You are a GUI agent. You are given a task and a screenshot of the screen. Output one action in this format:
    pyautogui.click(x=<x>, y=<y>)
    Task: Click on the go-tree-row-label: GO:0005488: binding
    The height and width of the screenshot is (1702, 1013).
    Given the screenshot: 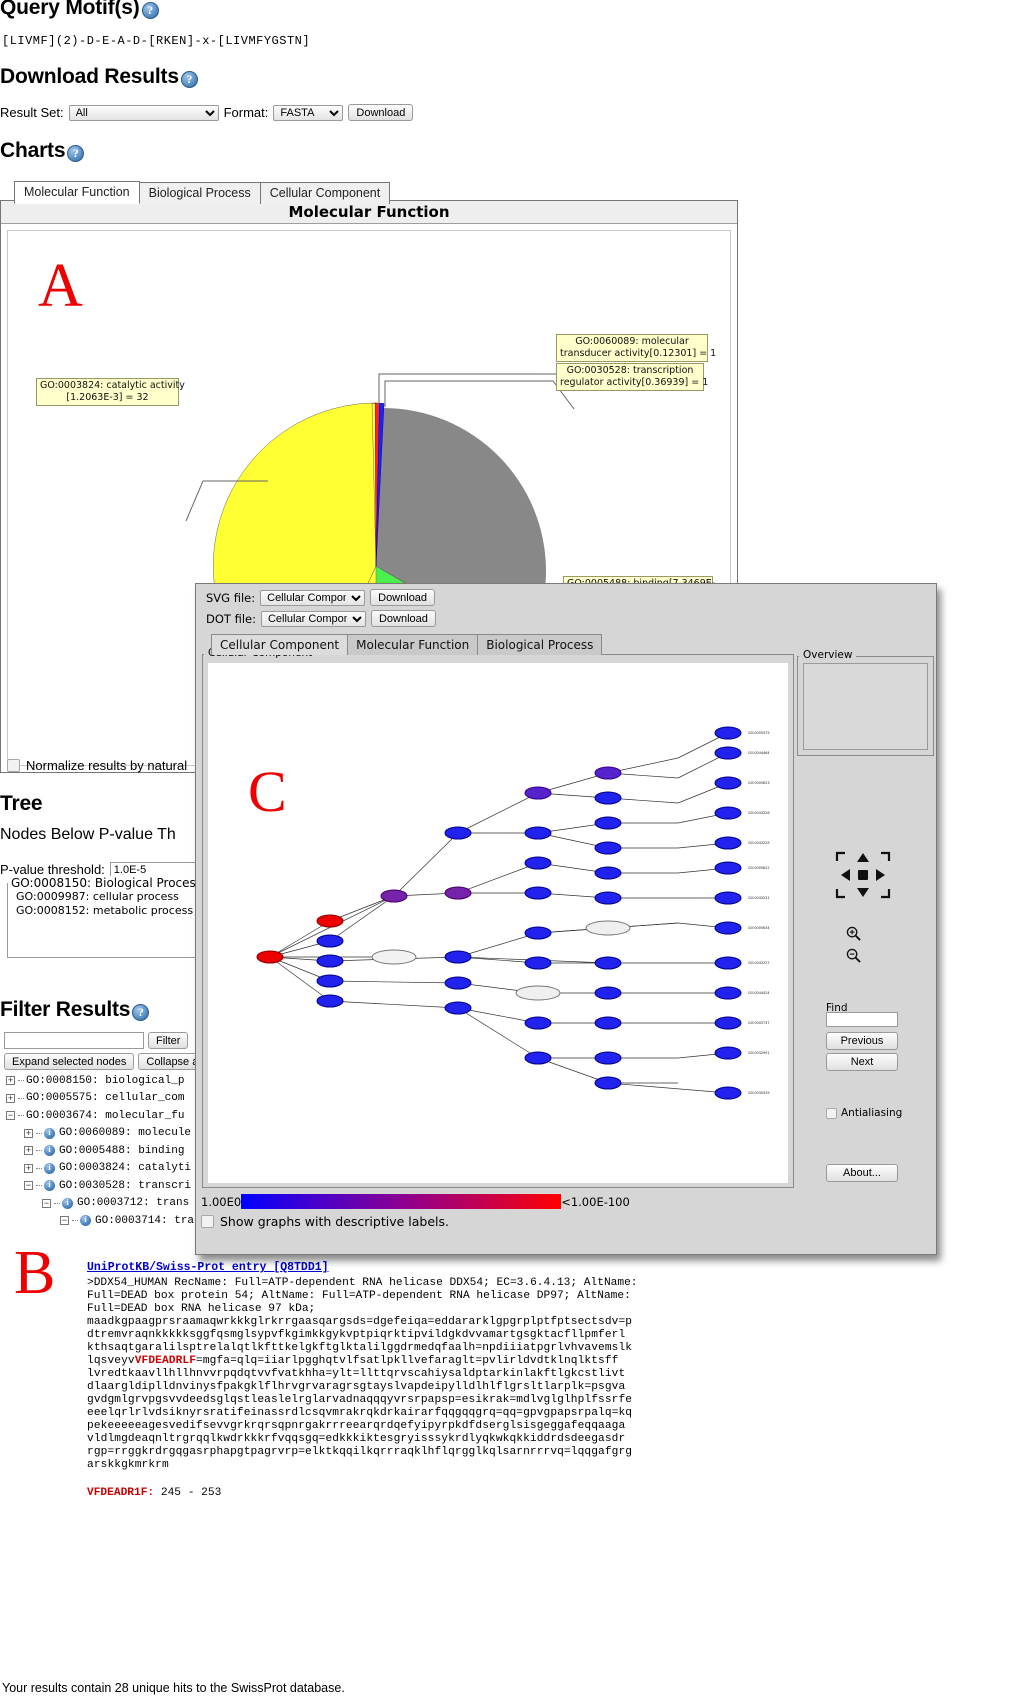 What is the action you would take?
    pyautogui.click(x=122, y=1150)
    